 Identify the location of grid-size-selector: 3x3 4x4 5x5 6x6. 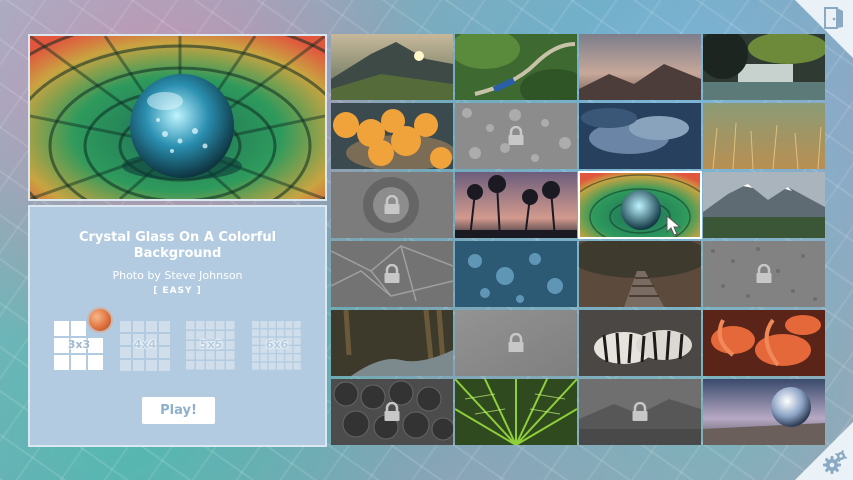
(179, 340).